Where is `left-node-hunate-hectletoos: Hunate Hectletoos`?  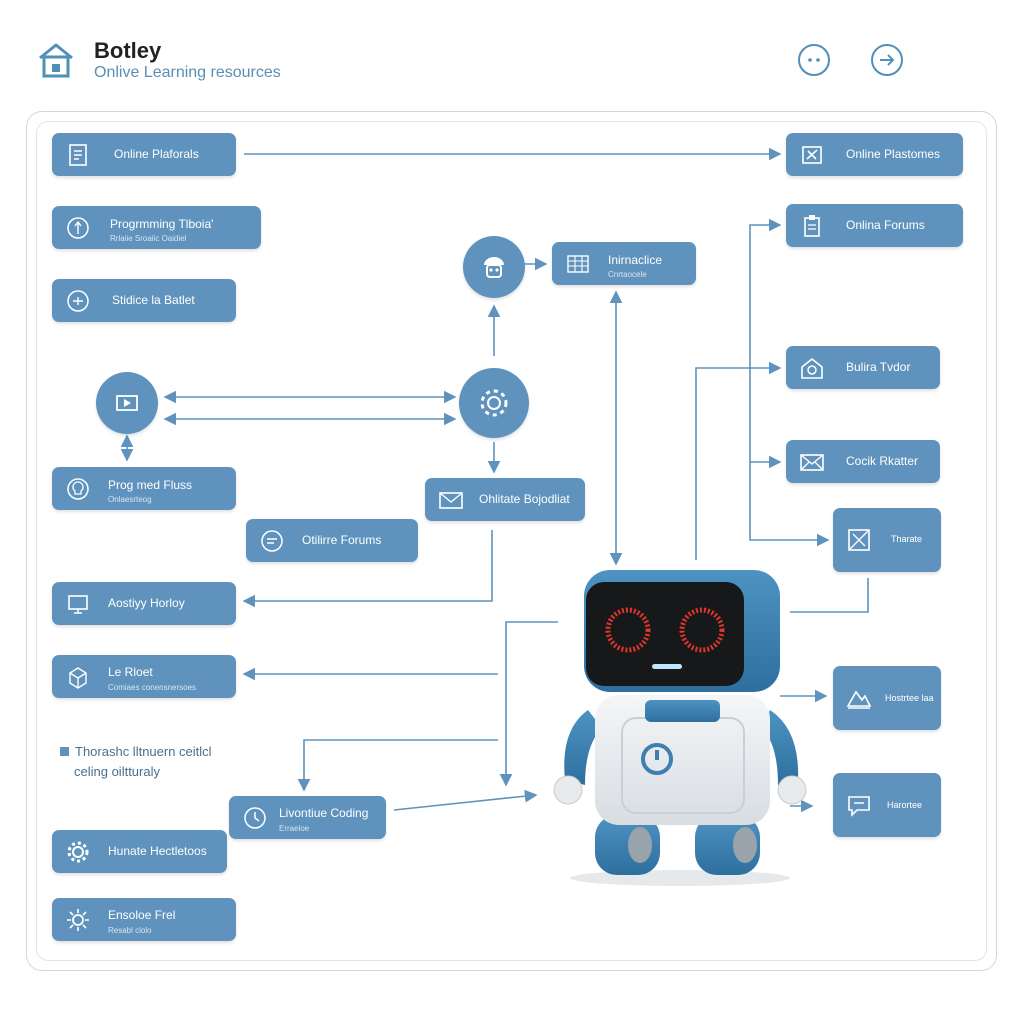 left-node-hunate-hectletoos: Hunate Hectletoos is located at coordinates (139, 851).